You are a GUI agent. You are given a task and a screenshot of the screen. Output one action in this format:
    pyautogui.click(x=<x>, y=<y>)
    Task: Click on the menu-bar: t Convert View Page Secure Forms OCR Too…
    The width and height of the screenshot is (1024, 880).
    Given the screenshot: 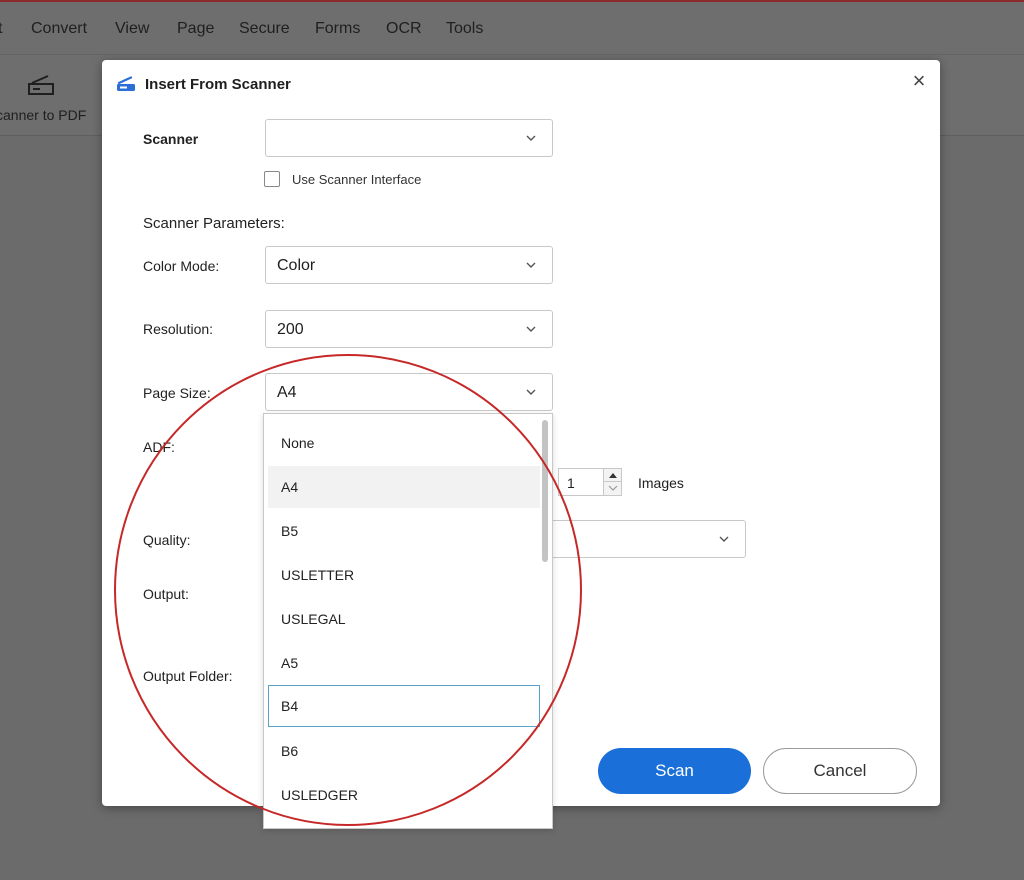 What is the action you would take?
    pyautogui.click(x=512, y=28)
    